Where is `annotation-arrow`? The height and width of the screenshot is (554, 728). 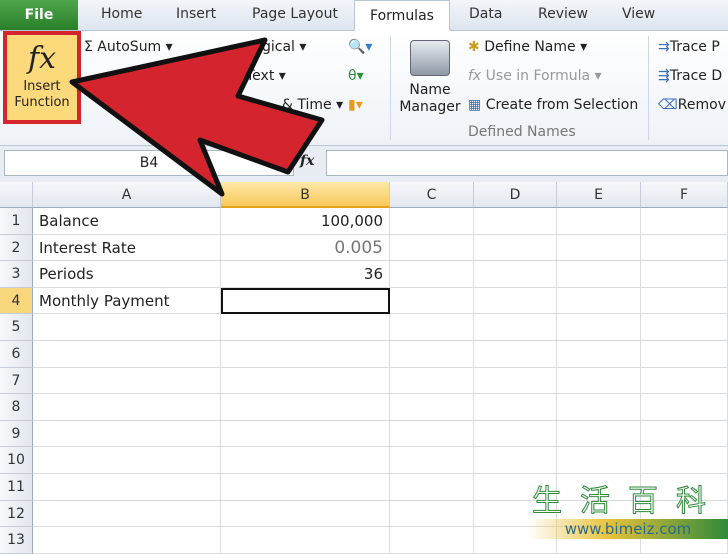
annotation-arrow is located at coordinates (197, 117).